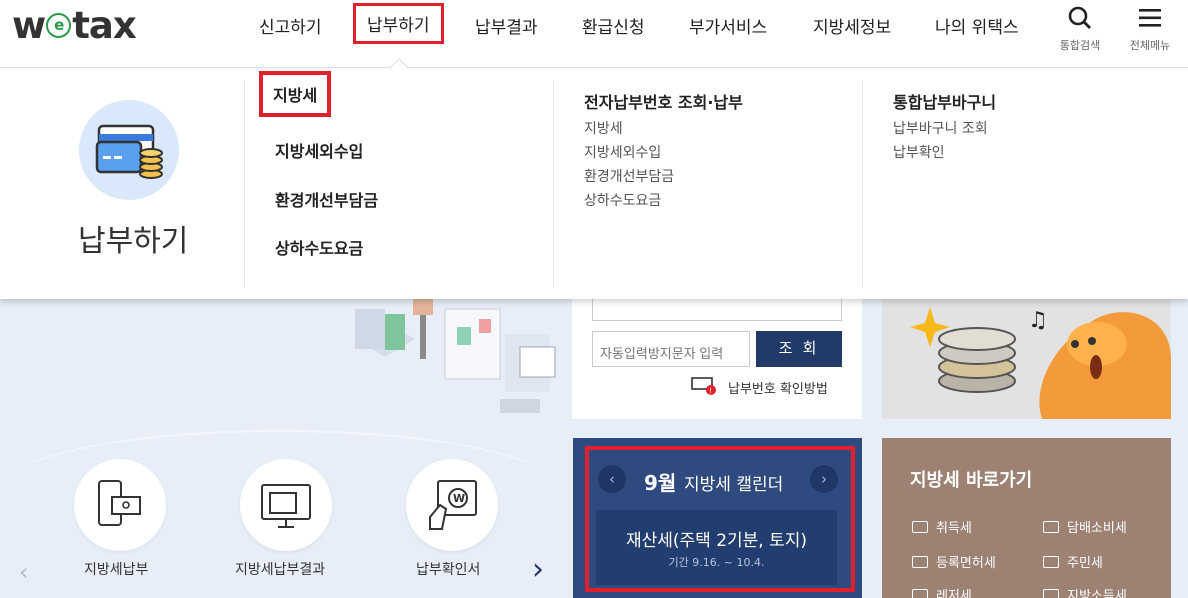 The image size is (1188, 598). Describe the element at coordinates (622, 200) in the screenshot. I see `e-payment-water: 상하수도요금` at that location.